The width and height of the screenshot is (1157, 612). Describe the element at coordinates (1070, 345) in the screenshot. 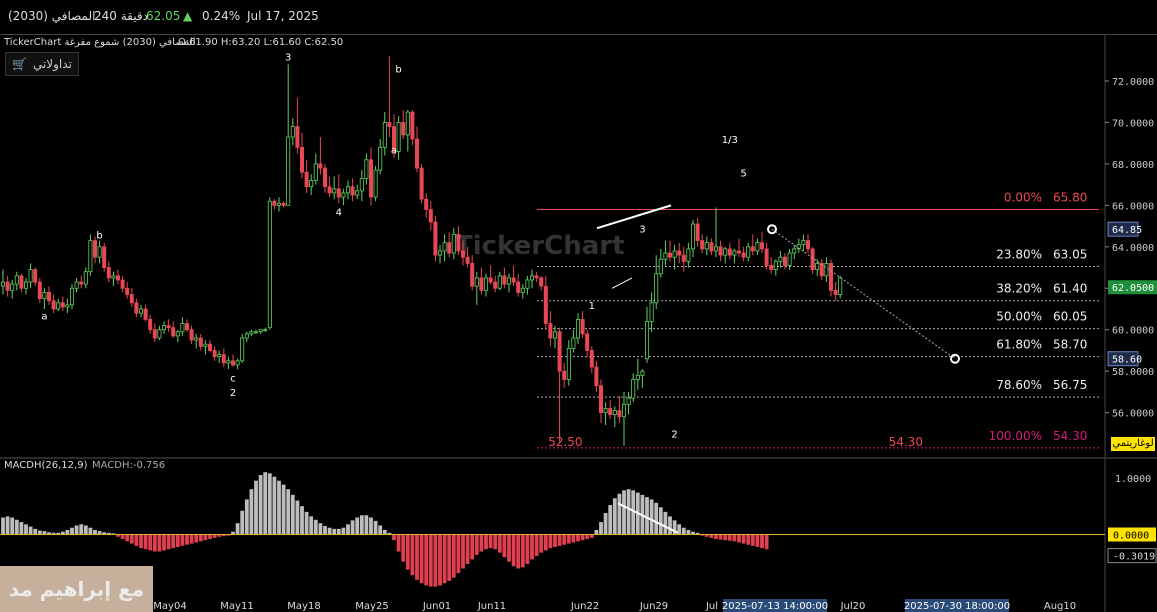

I see `fib-price-label: 58.70` at that location.